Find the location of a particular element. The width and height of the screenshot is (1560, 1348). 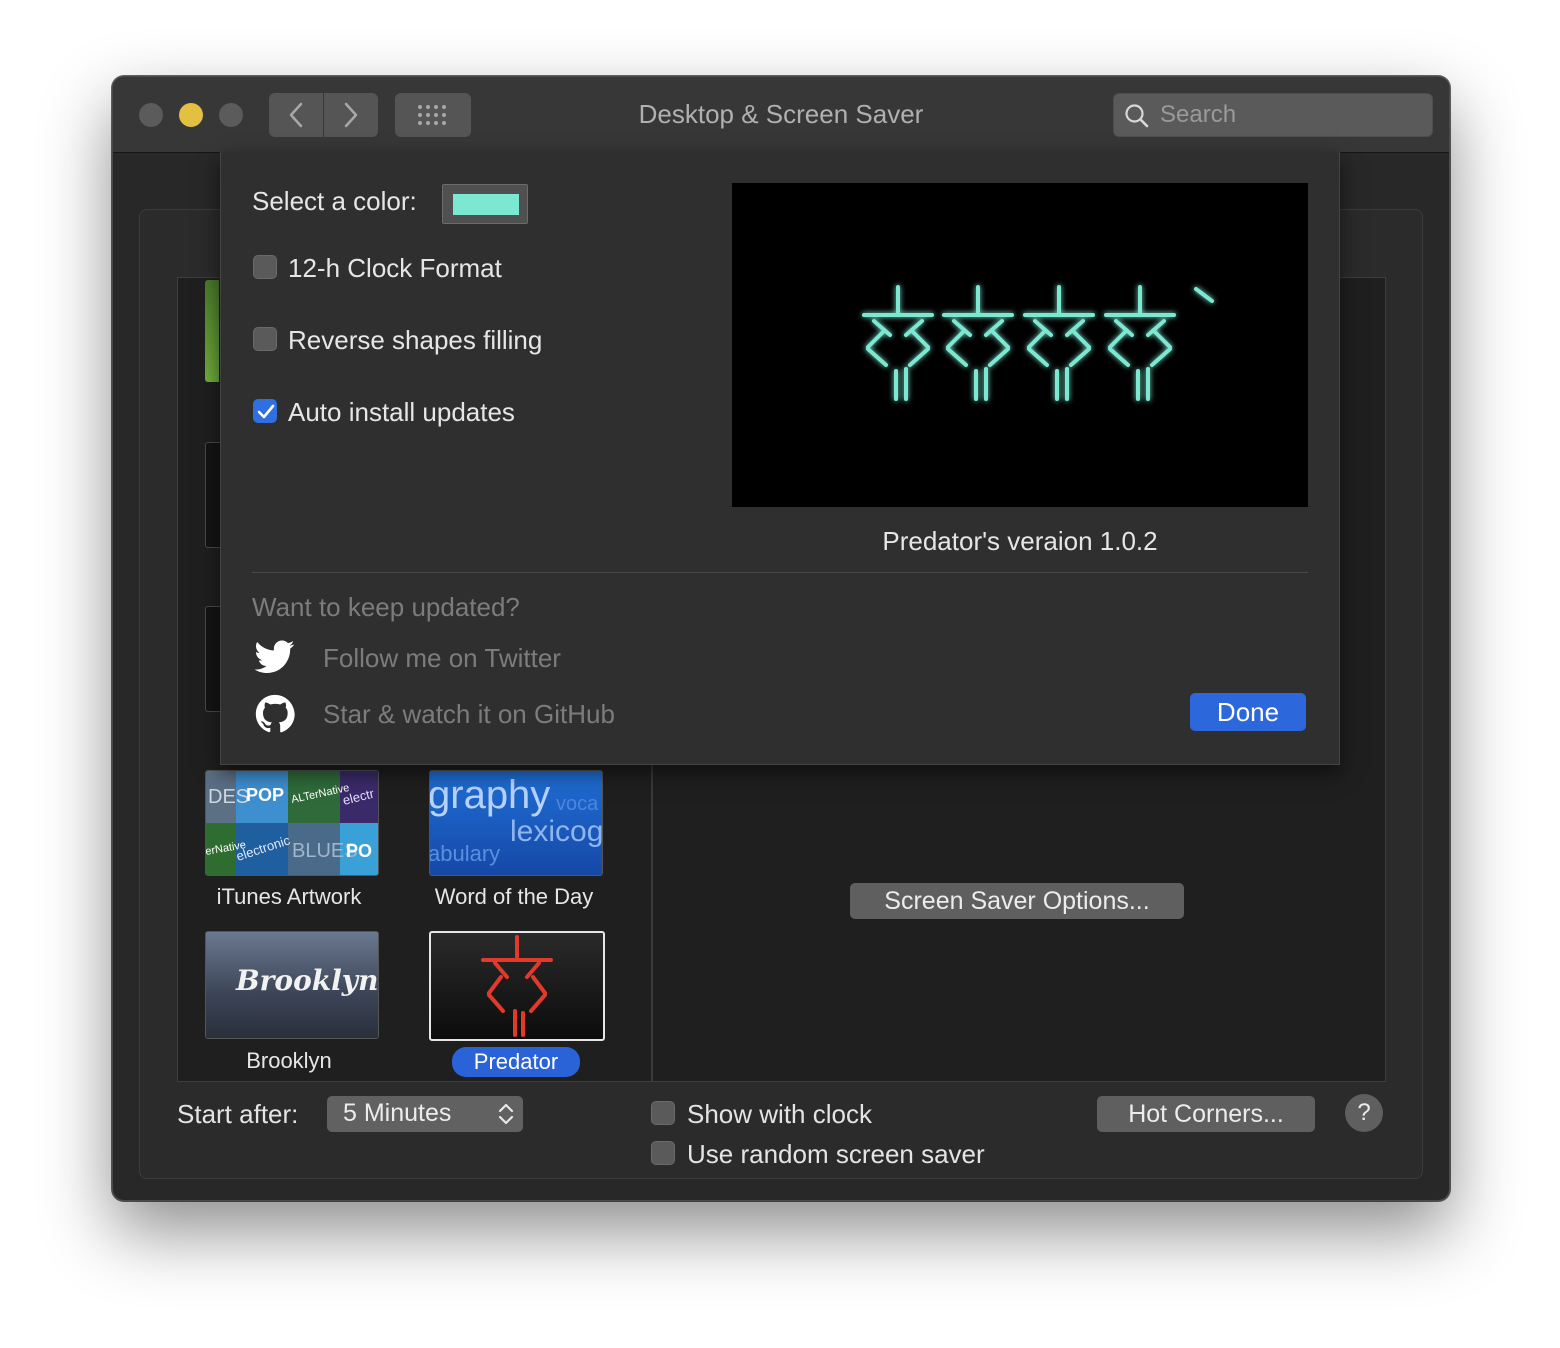

start-after-value: 5 Minutes is located at coordinates (397, 1113).